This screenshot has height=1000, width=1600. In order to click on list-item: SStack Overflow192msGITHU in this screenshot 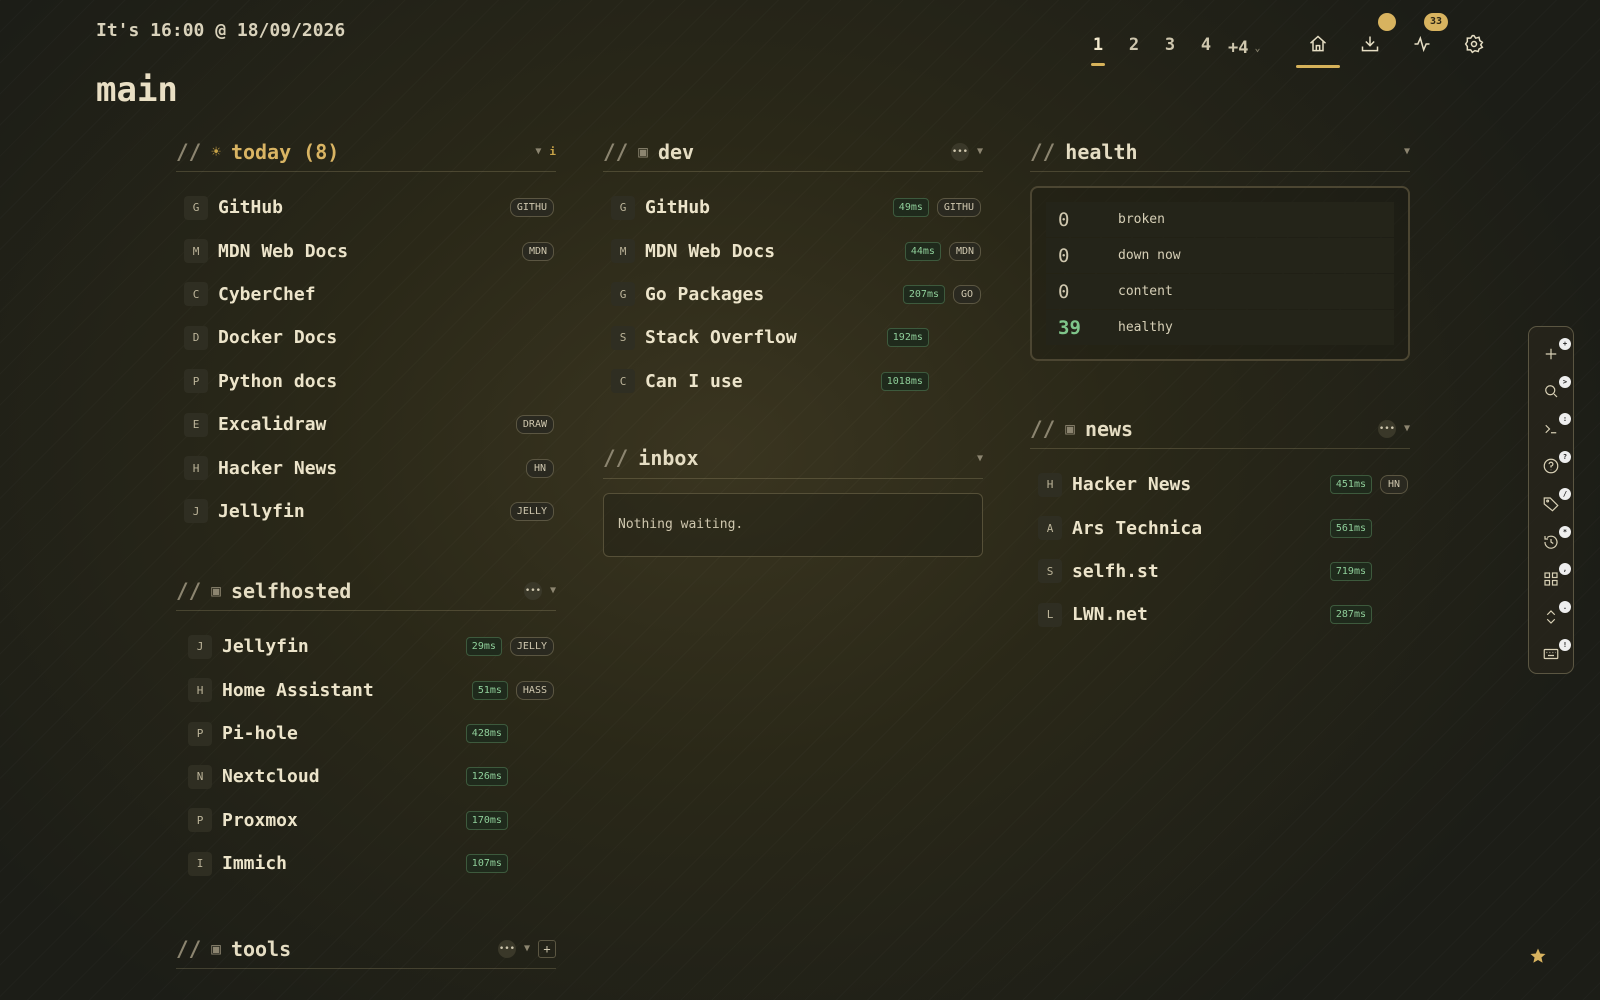, I will do `click(793, 337)`.